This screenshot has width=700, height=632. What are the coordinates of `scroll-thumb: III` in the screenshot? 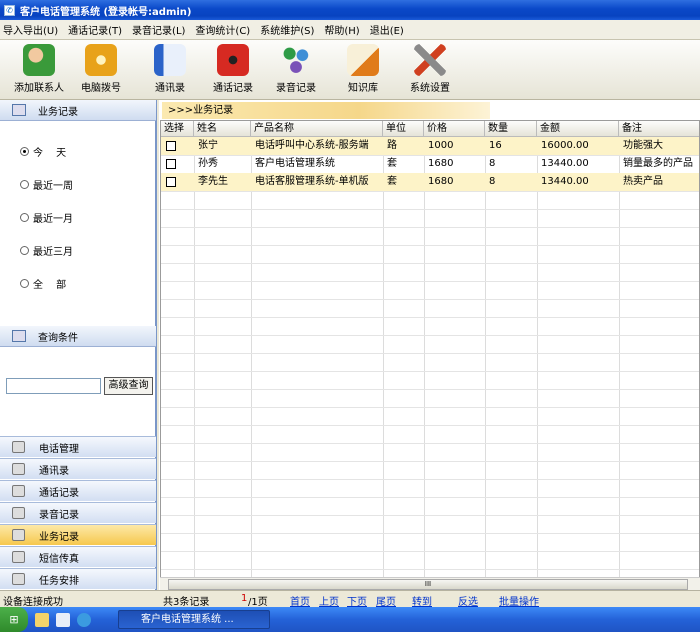 It's located at (428, 584).